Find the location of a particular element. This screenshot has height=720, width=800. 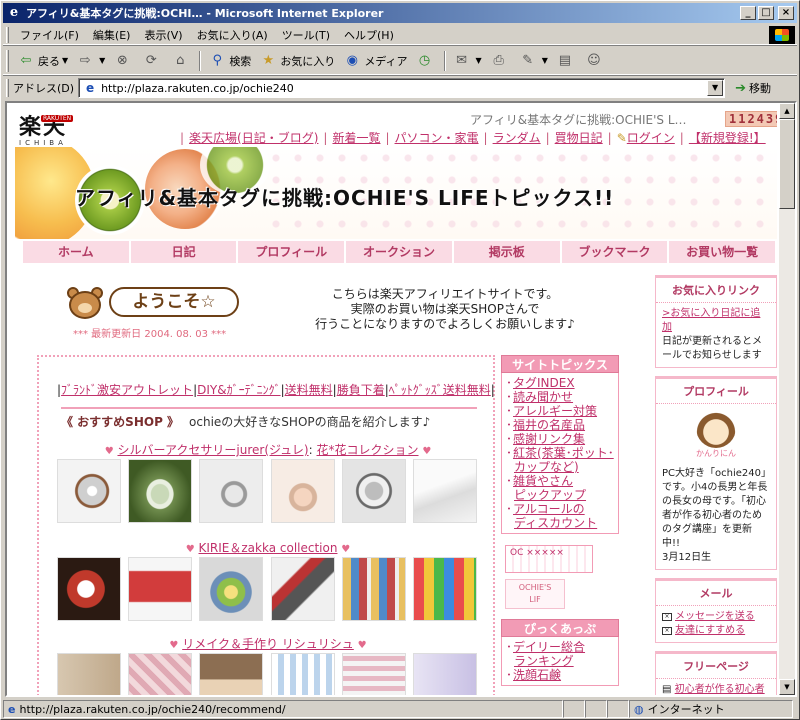

topic-item: ･アレルギー対策 is located at coordinates (560, 411).